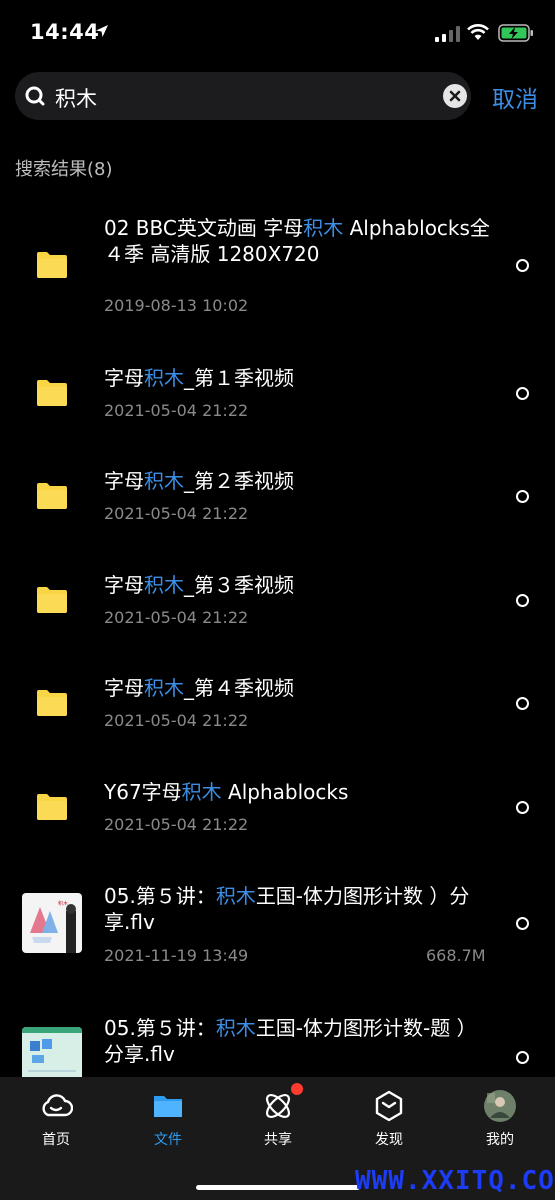 This screenshot has width=555, height=1200. What do you see at coordinates (285, 792) in the screenshot?
I see `title-text: Alphablocks` at bounding box center [285, 792].